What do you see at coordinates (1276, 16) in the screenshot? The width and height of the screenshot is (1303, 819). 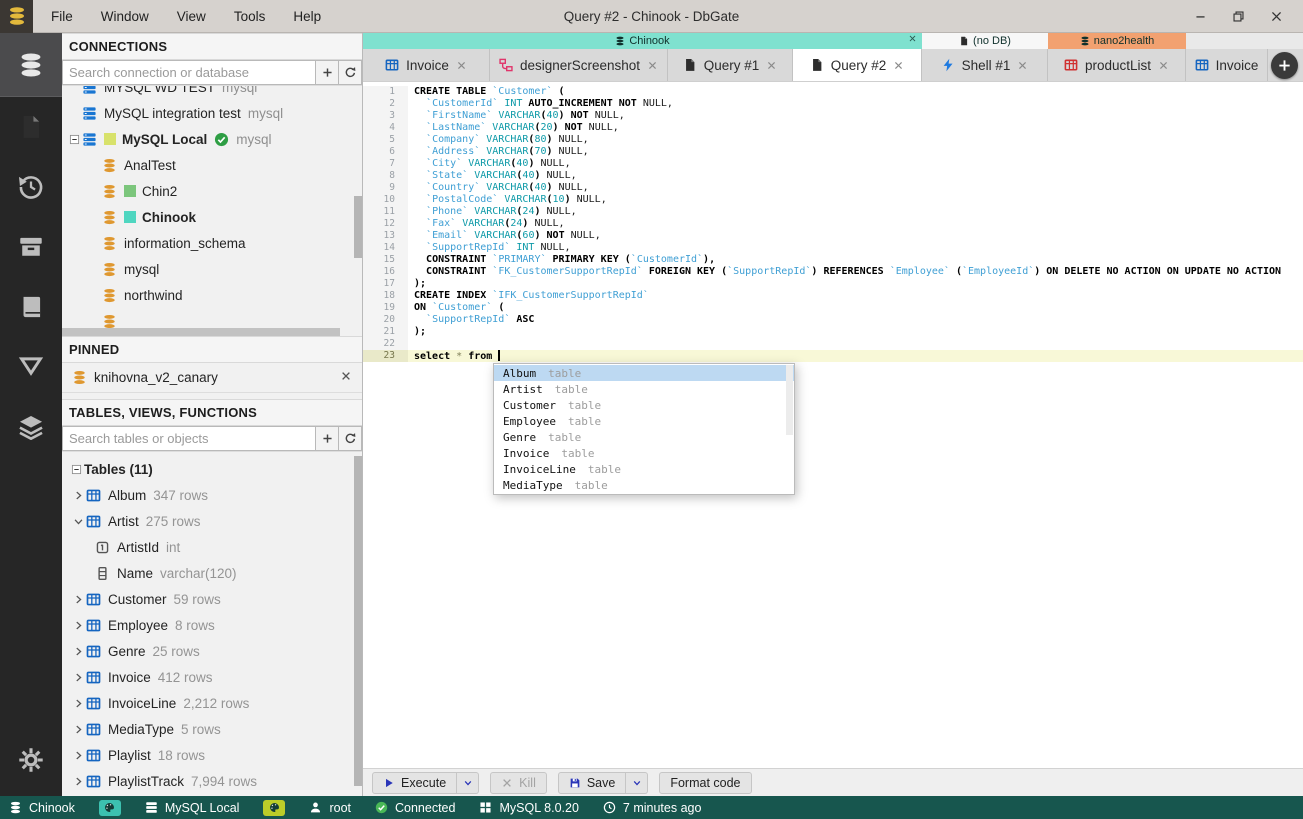 I see `close-window-button` at bounding box center [1276, 16].